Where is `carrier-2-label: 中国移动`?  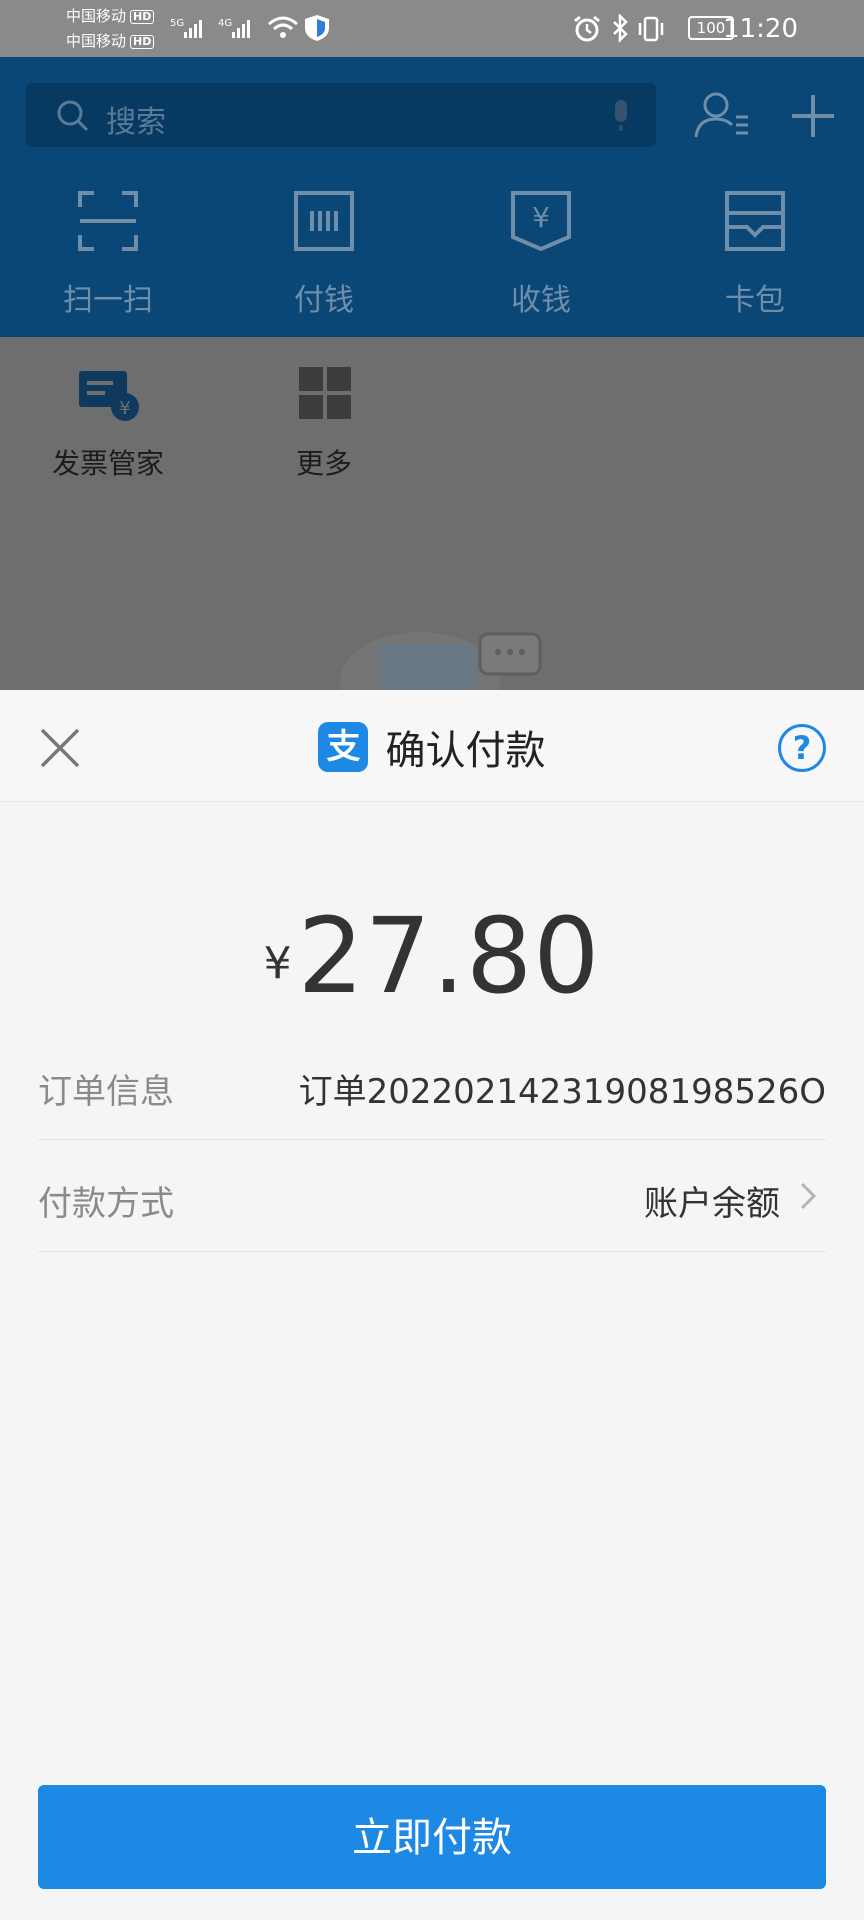 carrier-2-label: 中国移动 is located at coordinates (96, 41).